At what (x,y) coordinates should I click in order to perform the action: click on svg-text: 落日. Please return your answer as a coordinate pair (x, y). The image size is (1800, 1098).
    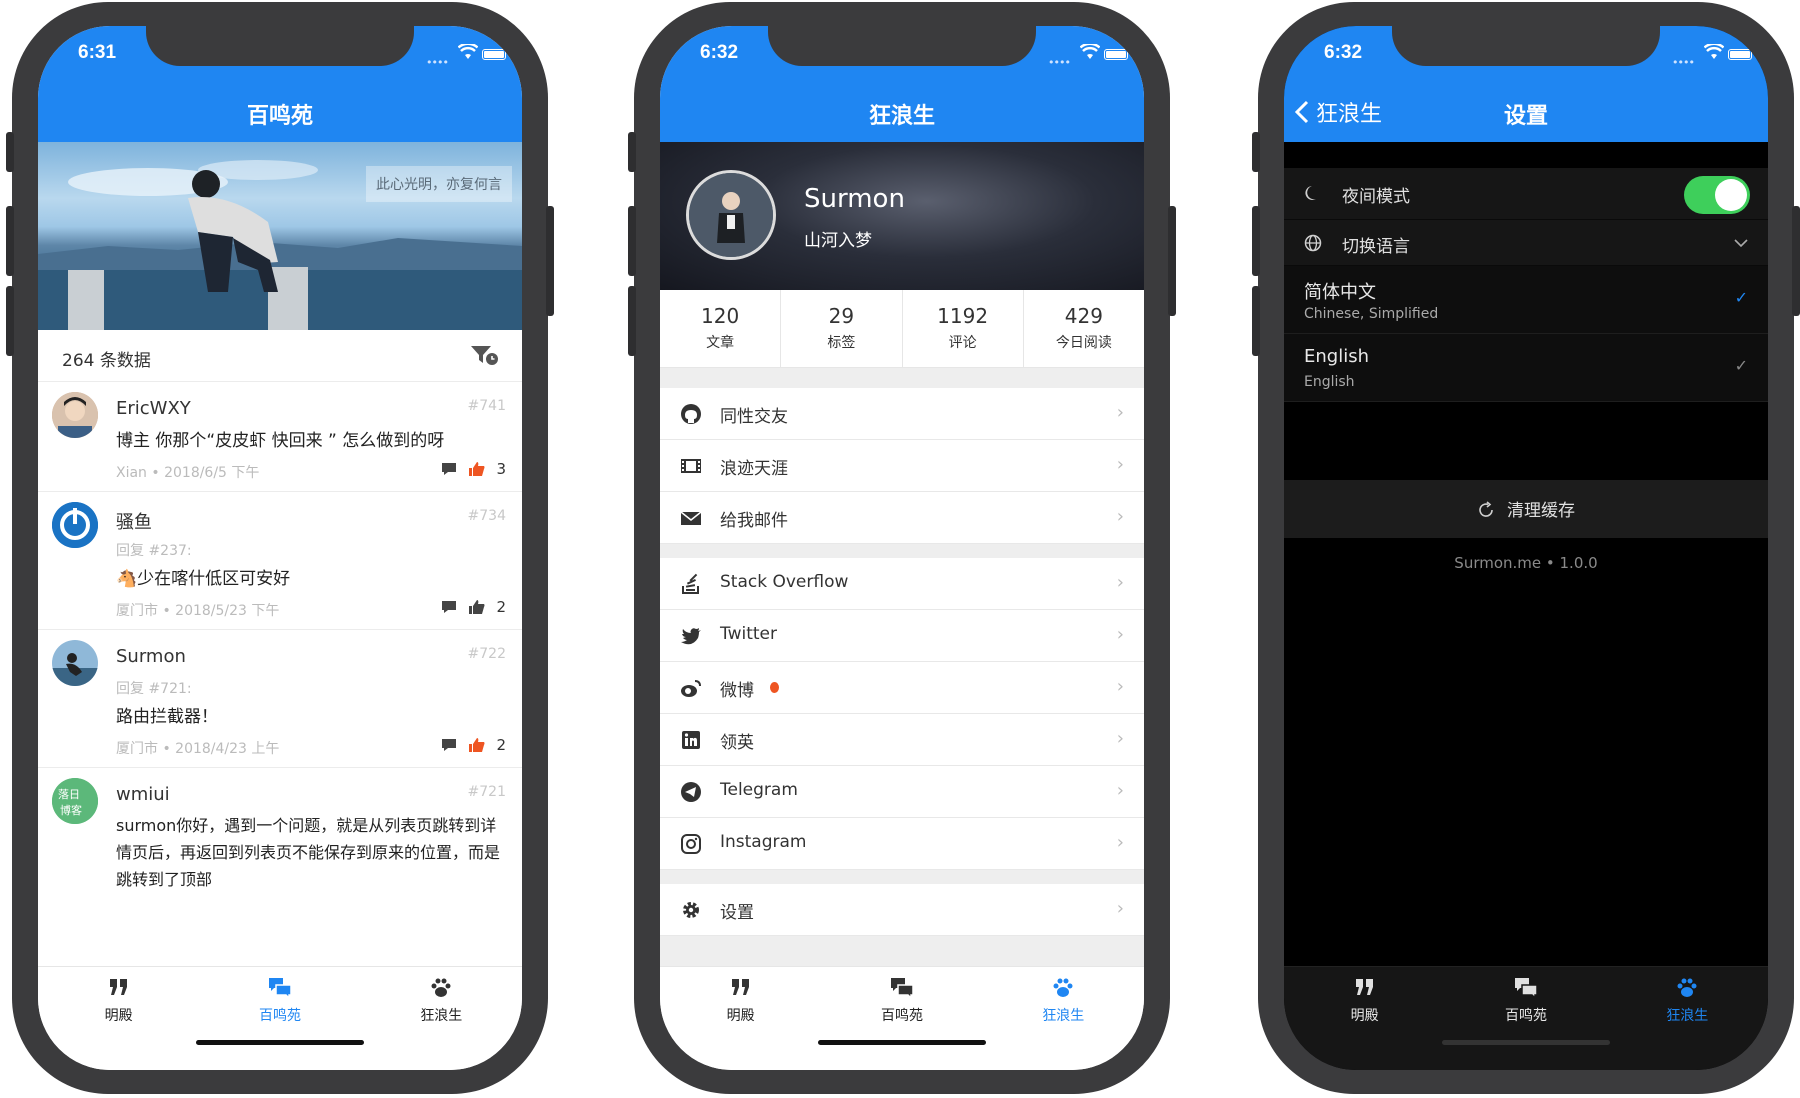
    Looking at the image, I should click on (69, 794).